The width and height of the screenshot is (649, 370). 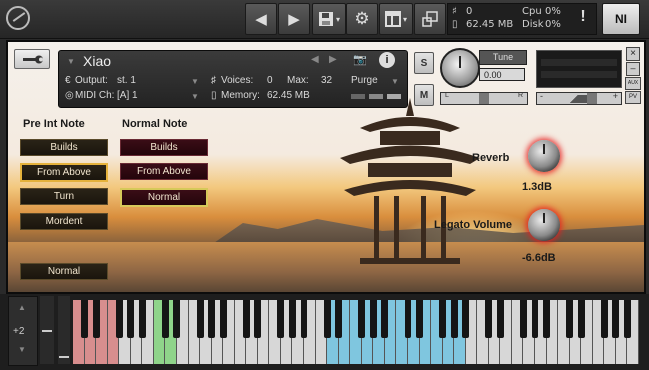 I want to click on legato-volume-knob, so click(x=544, y=225).